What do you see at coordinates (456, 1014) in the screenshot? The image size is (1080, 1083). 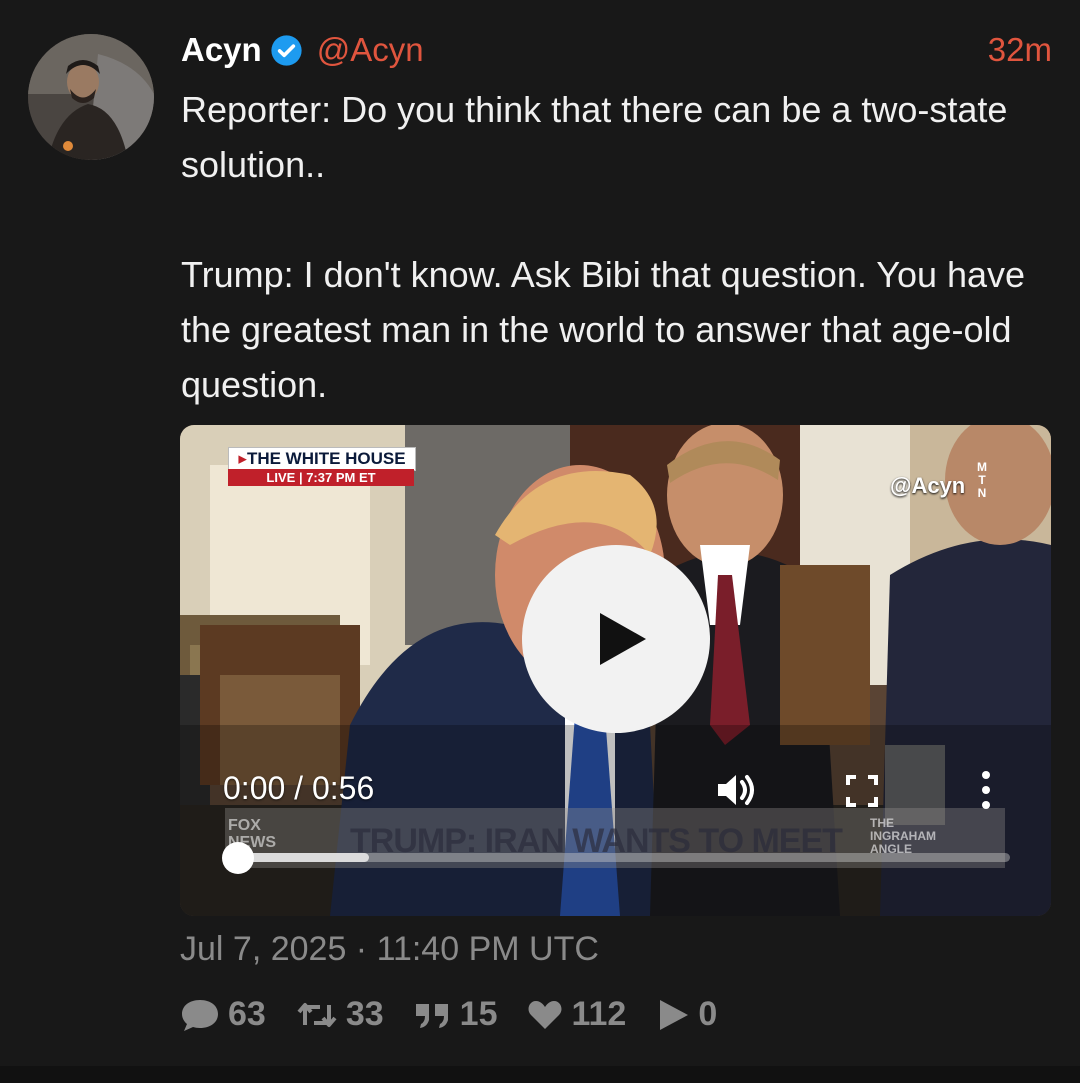 I see `quote-stat: 15` at bounding box center [456, 1014].